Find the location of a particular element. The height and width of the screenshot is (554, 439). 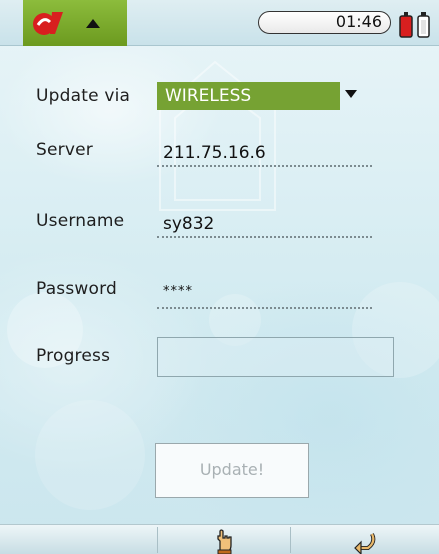

update-button: Update! is located at coordinates (232, 470).